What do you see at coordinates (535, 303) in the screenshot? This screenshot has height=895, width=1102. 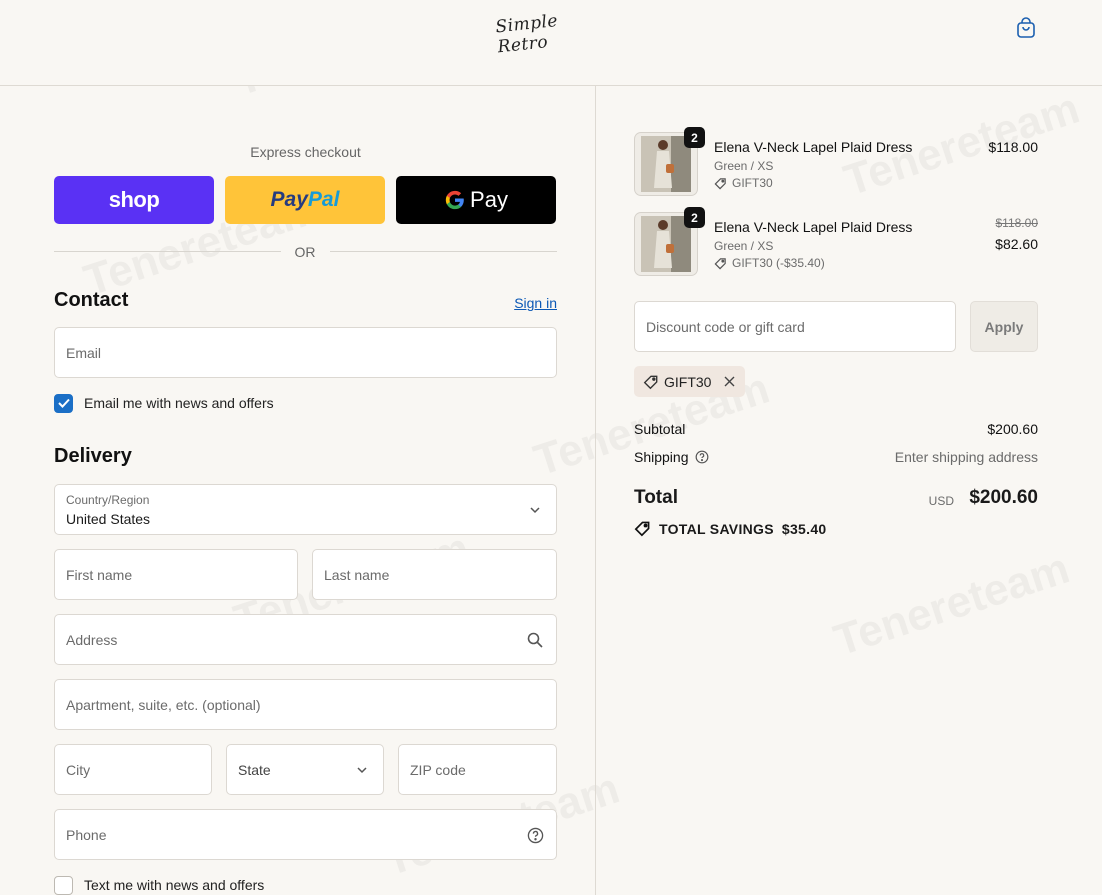 I see `sign-in-link: Sign in` at bounding box center [535, 303].